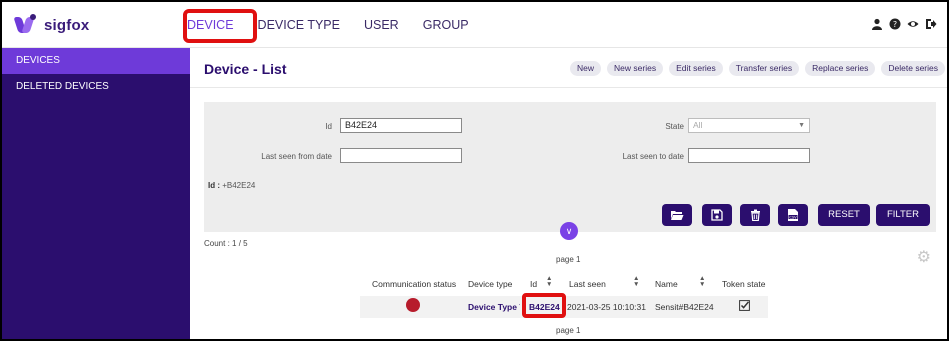  Describe the element at coordinates (220, 26) in the screenshot. I see `nav-device-highlight-annotation` at that location.